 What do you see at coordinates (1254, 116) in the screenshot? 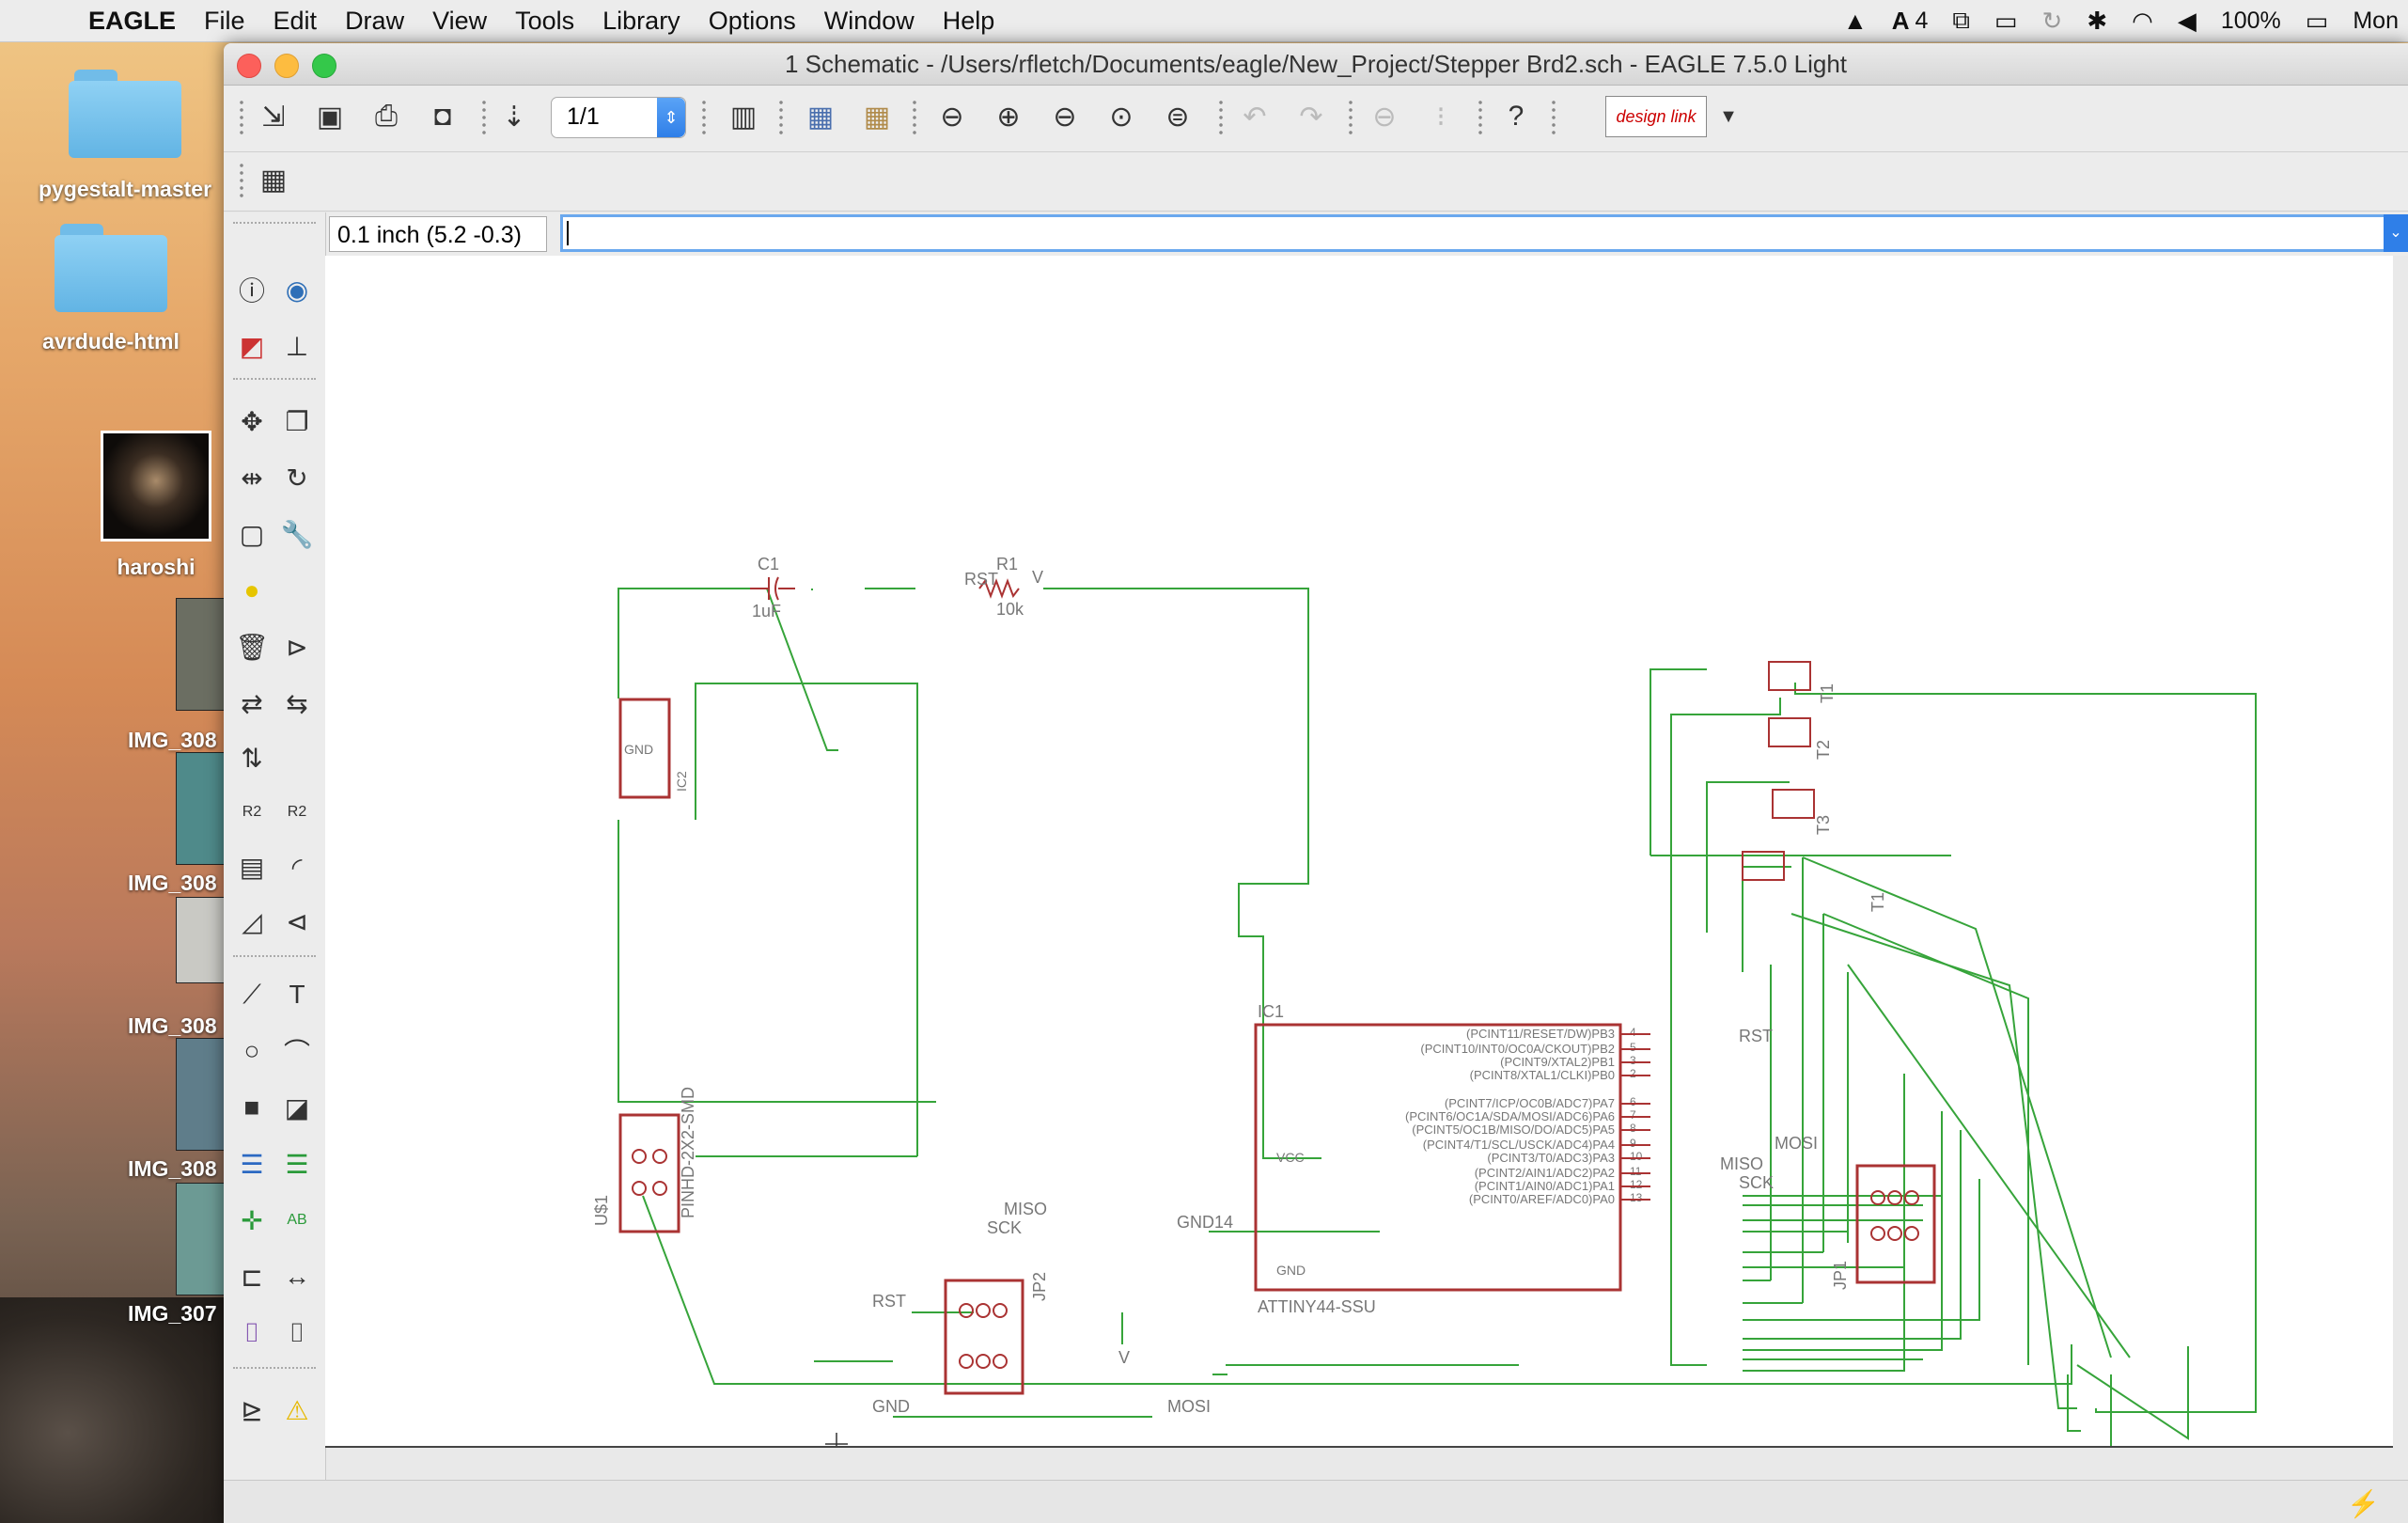
I see `undo-icon: ↶` at bounding box center [1254, 116].